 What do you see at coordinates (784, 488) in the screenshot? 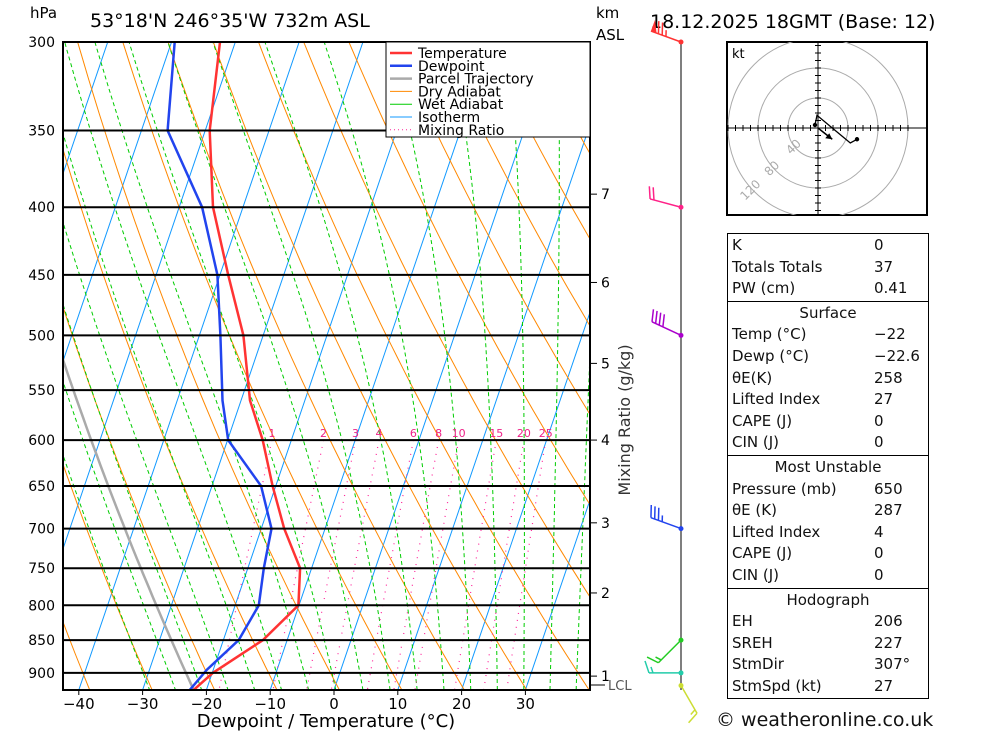
I see `index-label: Pressure (mb)` at bounding box center [784, 488].